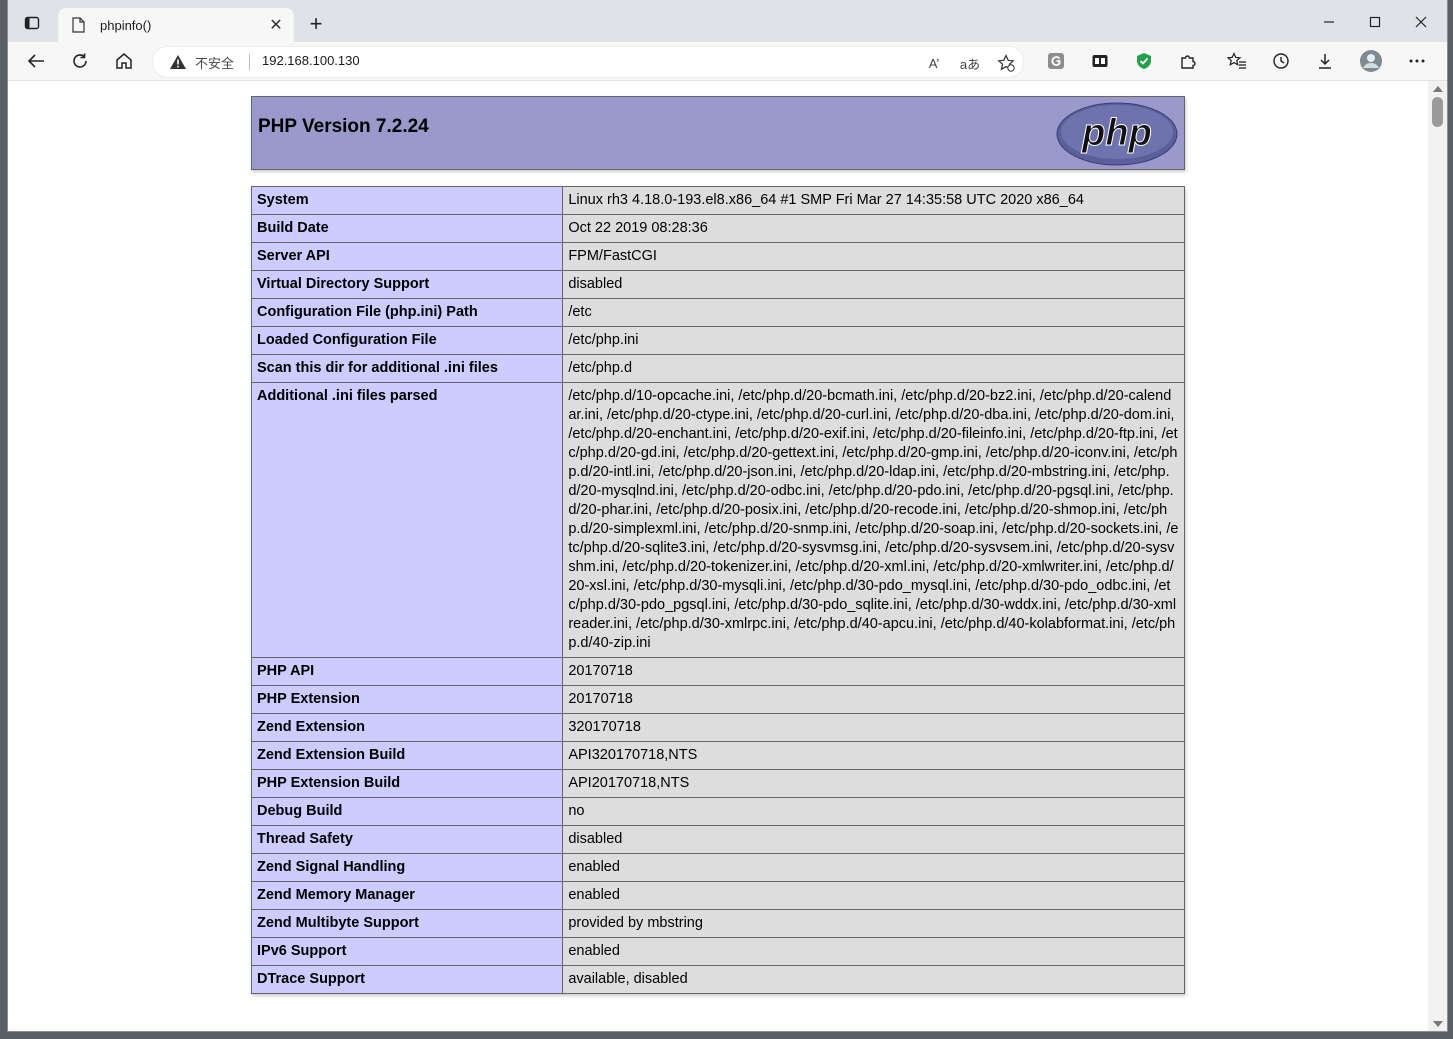 This screenshot has width=1453, height=1039. I want to click on favorites-icon, so click(1237, 61).